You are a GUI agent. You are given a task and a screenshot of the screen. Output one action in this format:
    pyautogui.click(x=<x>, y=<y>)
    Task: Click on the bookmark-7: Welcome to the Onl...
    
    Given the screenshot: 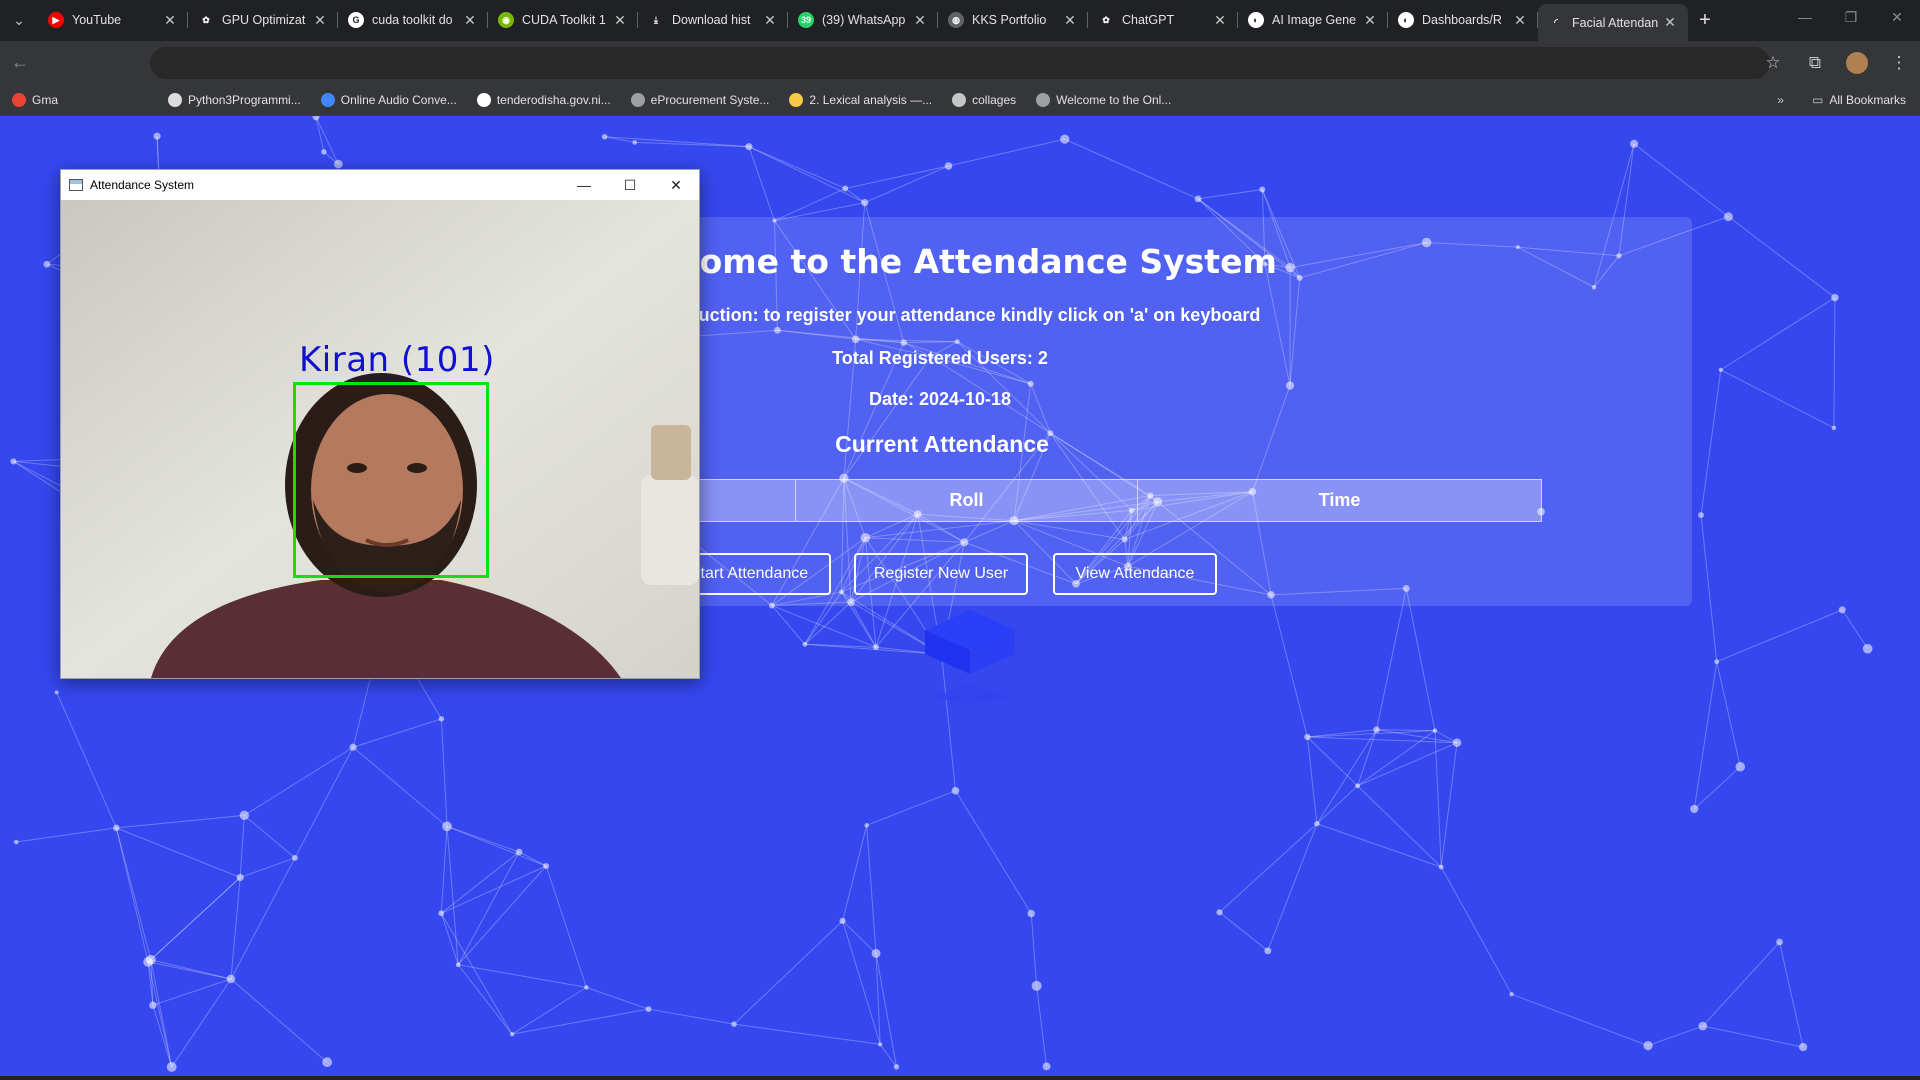 What is the action you would take?
    pyautogui.click(x=1104, y=99)
    